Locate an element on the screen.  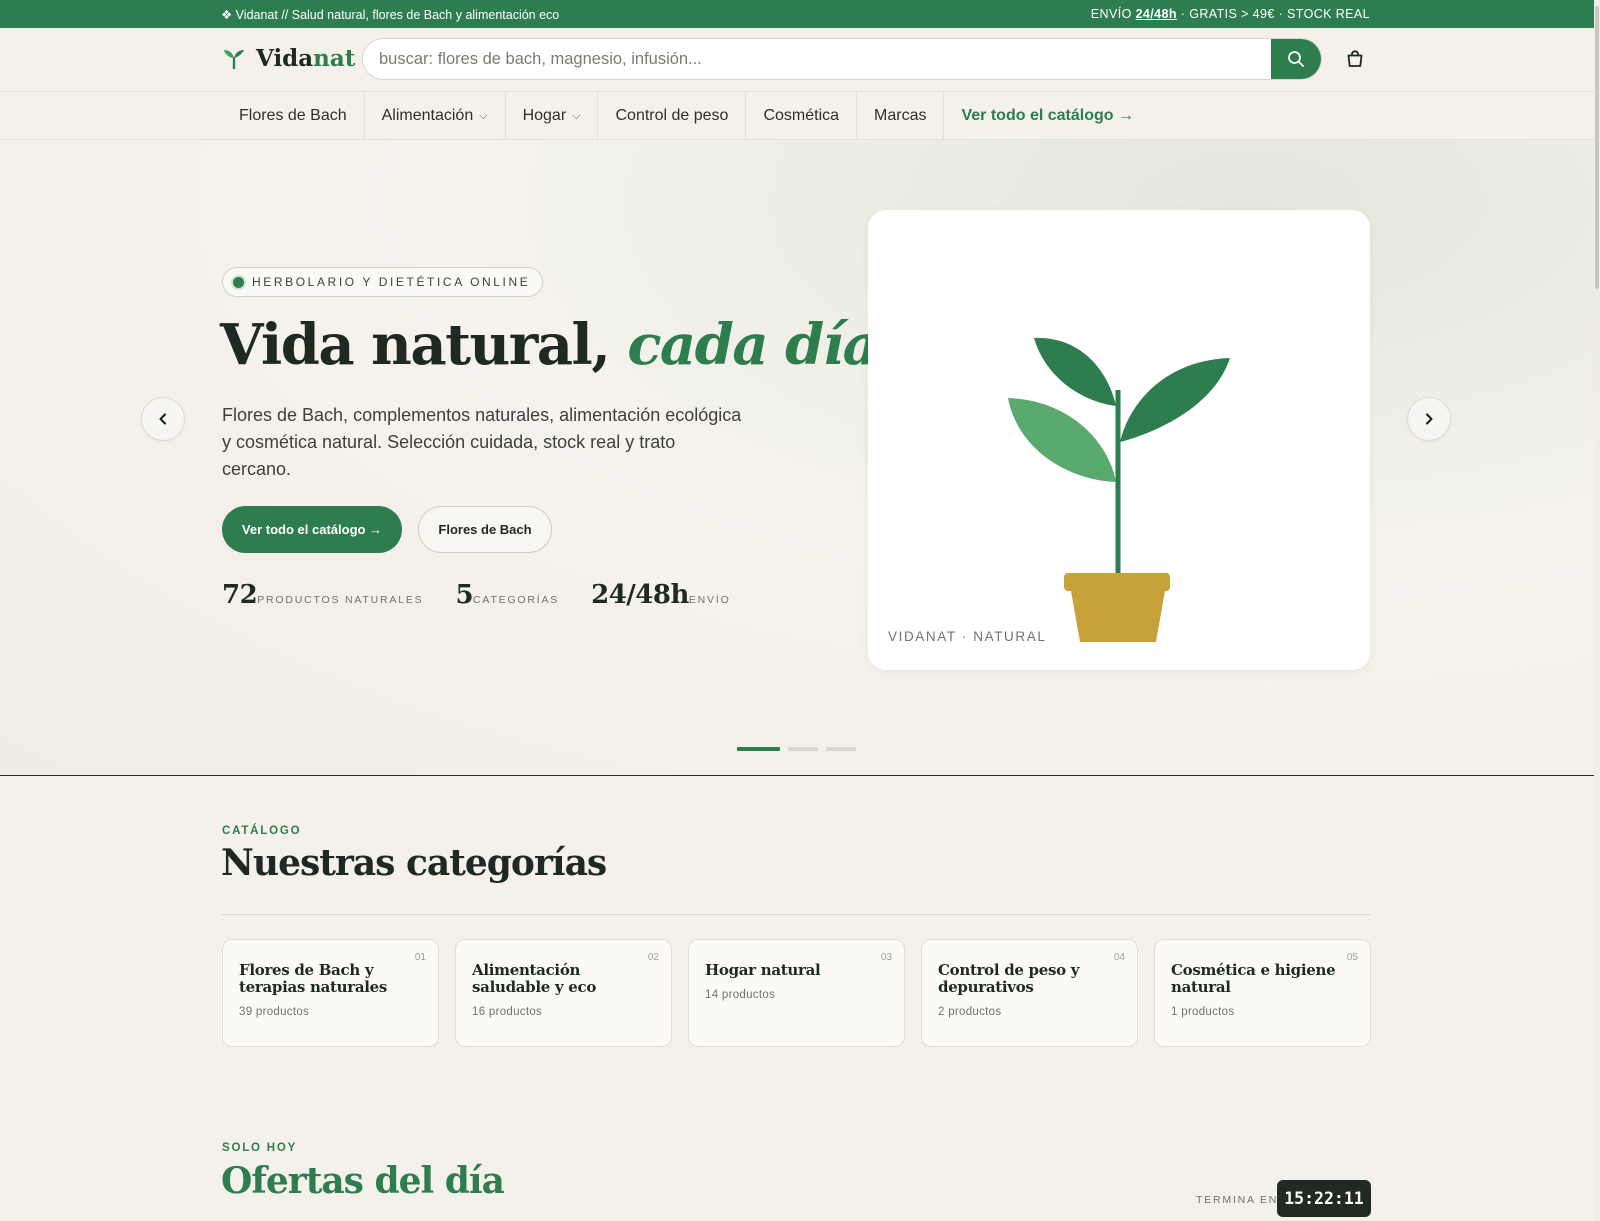
nav-item-label: Cosmética is located at coordinates (801, 115).